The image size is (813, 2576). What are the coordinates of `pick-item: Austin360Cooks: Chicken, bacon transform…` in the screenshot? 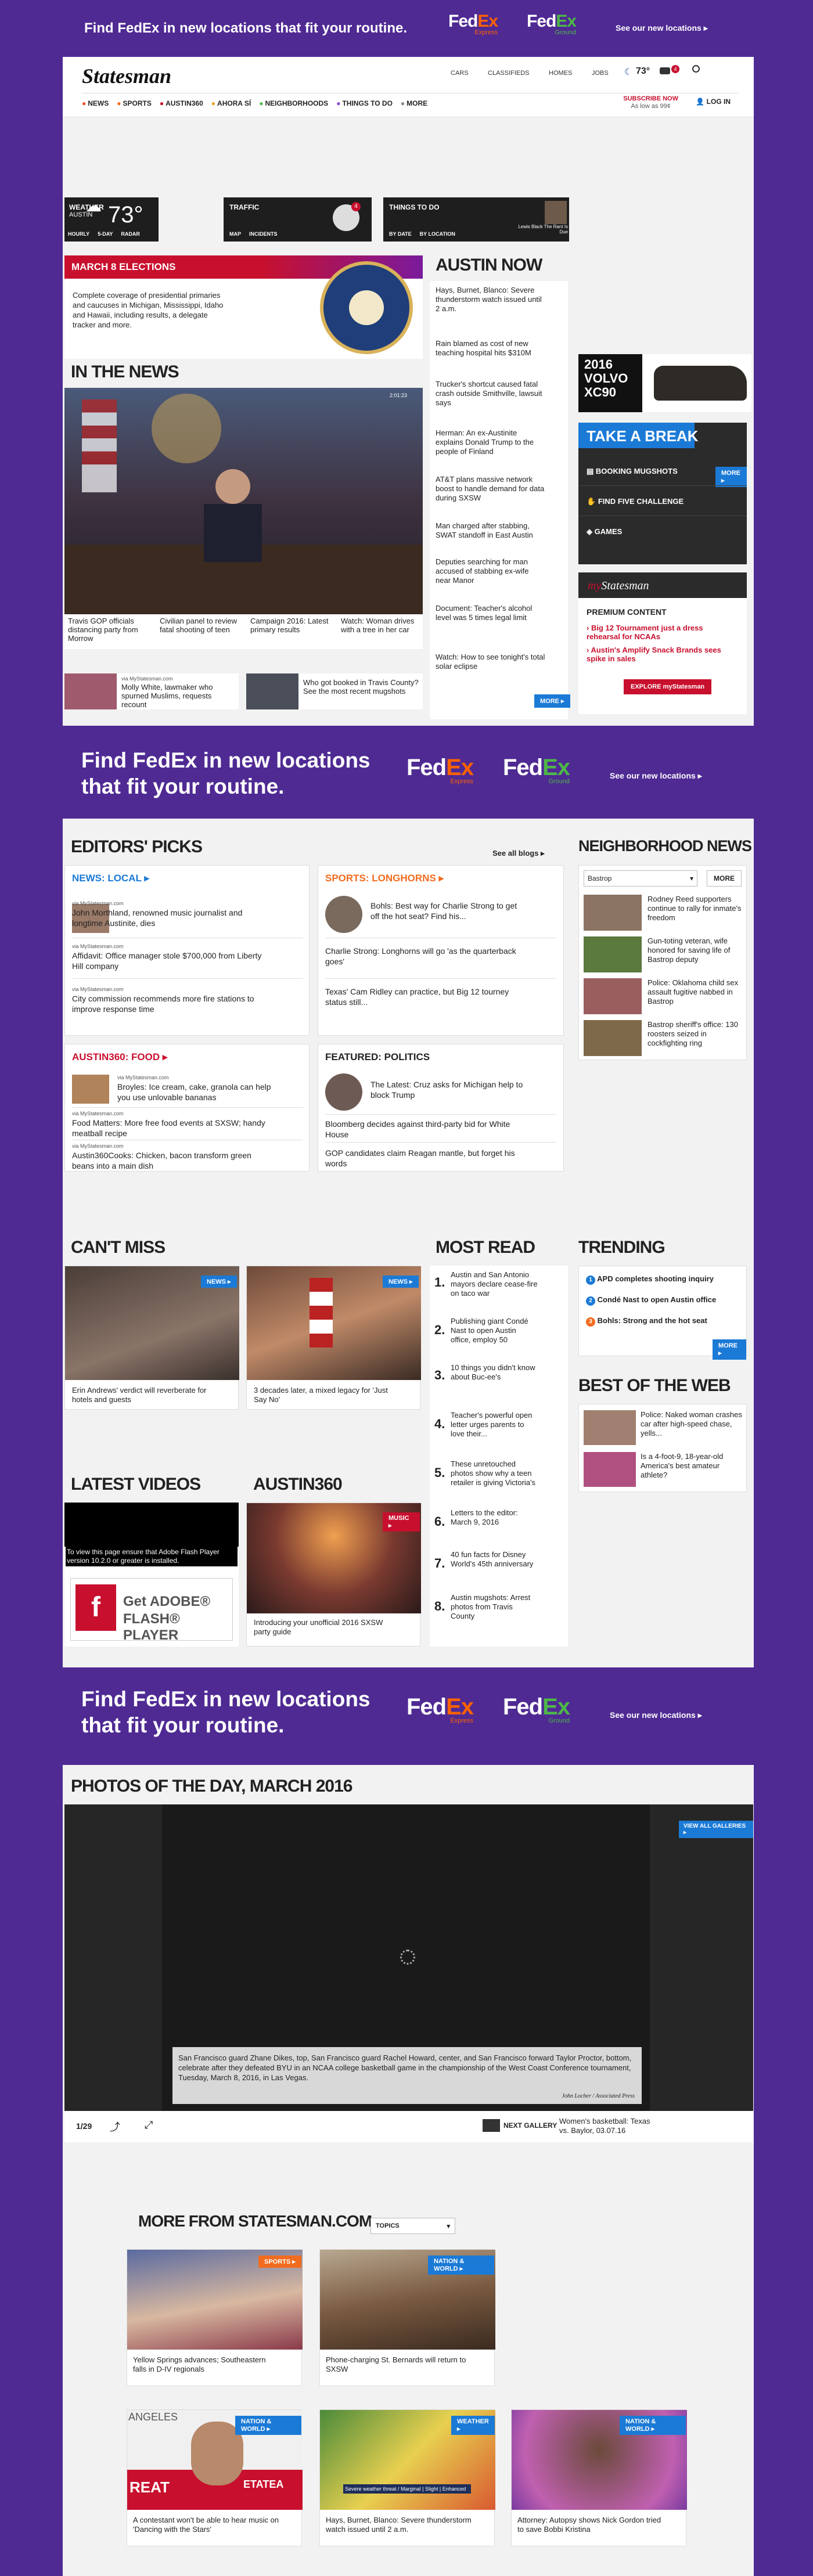 It's located at (170, 1160).